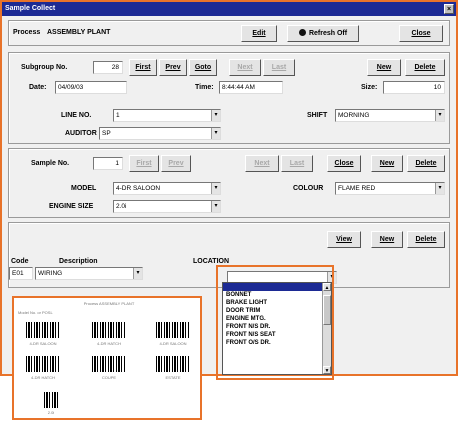 The height and width of the screenshot is (423, 458). I want to click on shift-label: SHIFT, so click(317, 115).